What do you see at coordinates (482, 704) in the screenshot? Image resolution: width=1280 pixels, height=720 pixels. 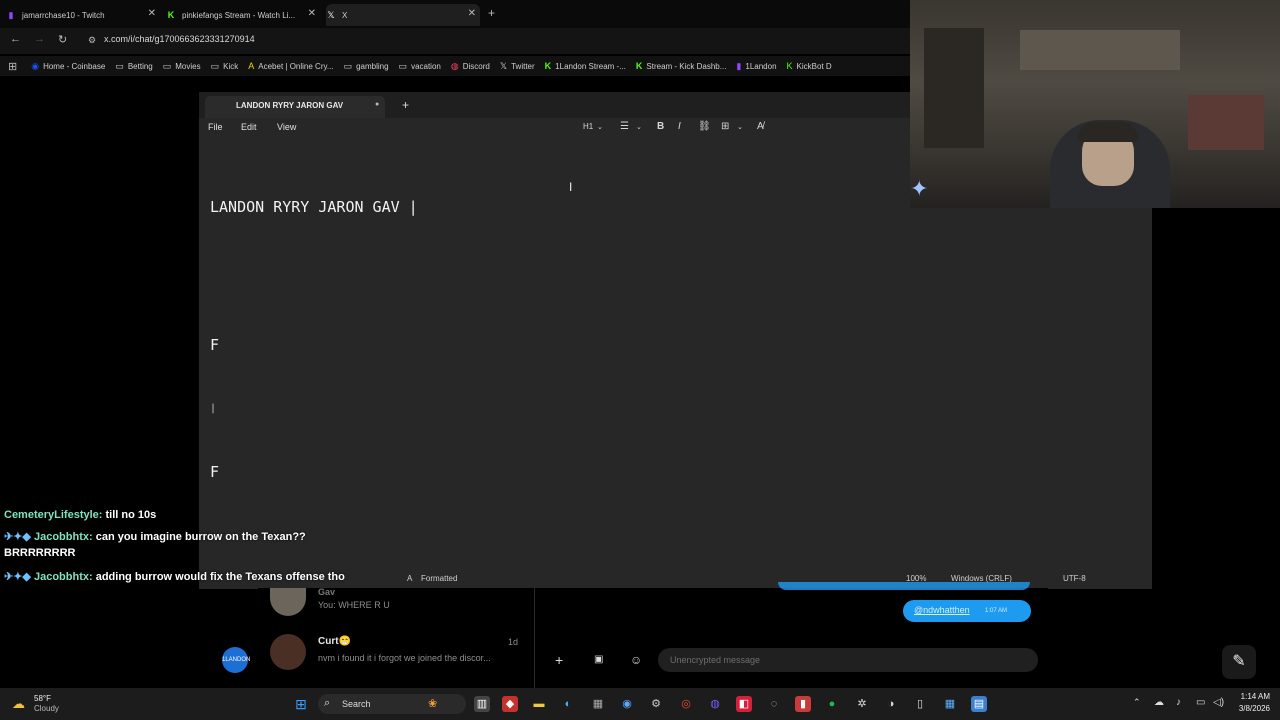 I see `task-view-icon: ▥` at bounding box center [482, 704].